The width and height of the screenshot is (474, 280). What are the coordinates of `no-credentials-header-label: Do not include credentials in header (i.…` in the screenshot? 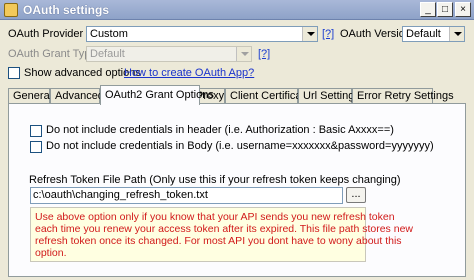 It's located at (220, 130).